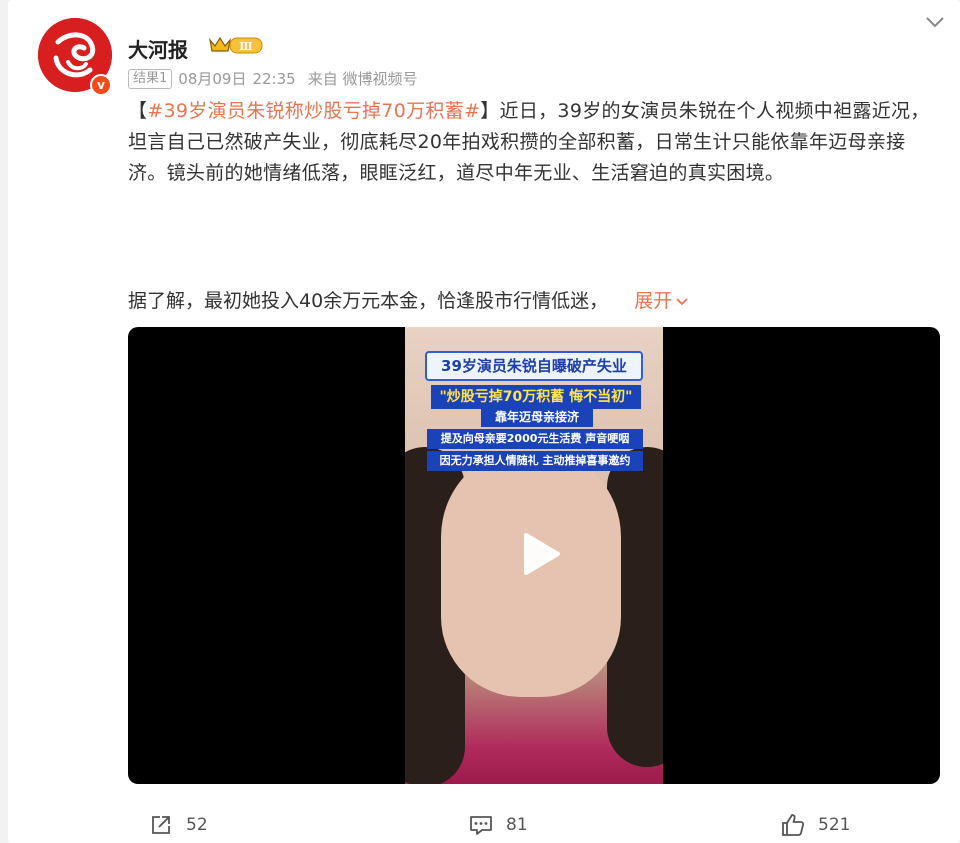 The height and width of the screenshot is (843, 960). I want to click on result-tag: 结果1, so click(150, 78).